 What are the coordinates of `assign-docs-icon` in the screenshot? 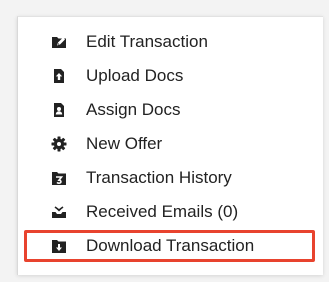 It's located at (59, 110).